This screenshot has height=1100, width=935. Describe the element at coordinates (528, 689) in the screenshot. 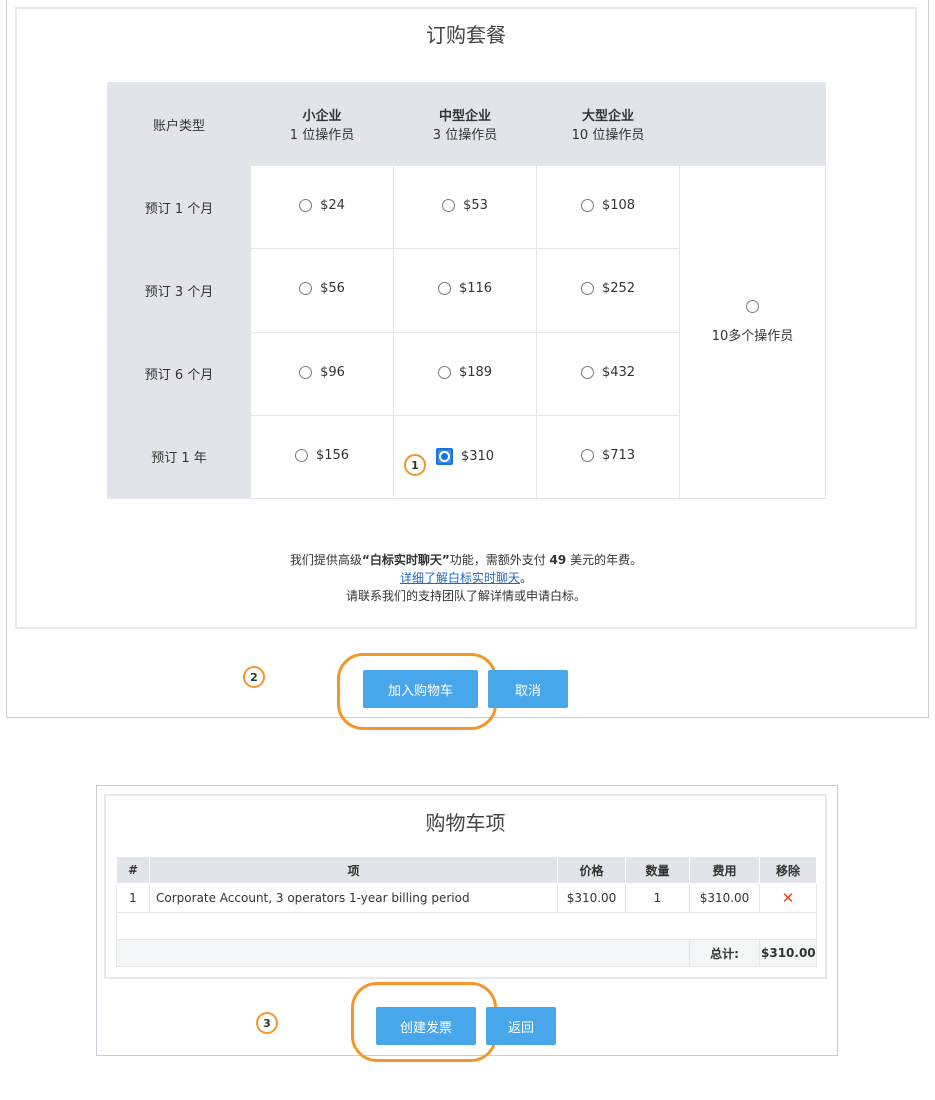

I see `cancel-button: 取消` at that location.